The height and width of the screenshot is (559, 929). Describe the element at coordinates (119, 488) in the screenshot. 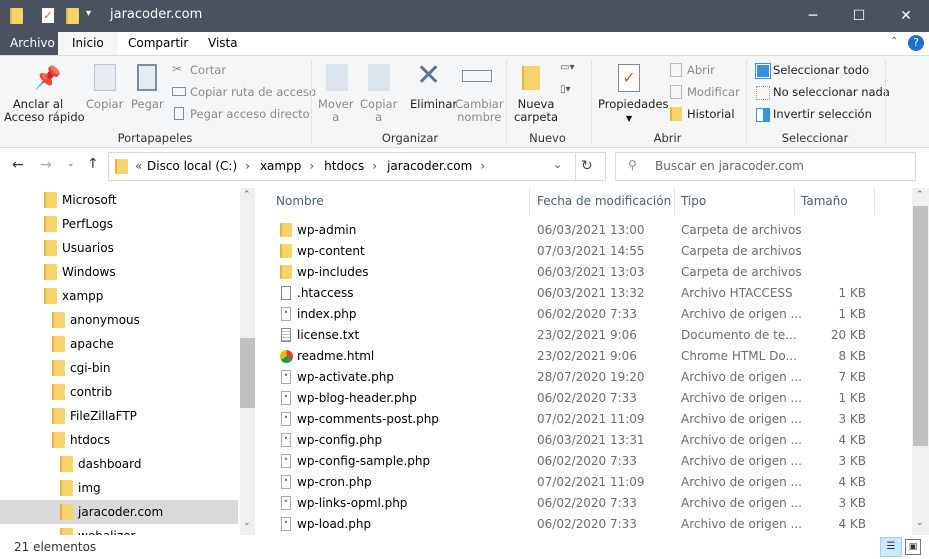

I see `nav-item: img` at that location.